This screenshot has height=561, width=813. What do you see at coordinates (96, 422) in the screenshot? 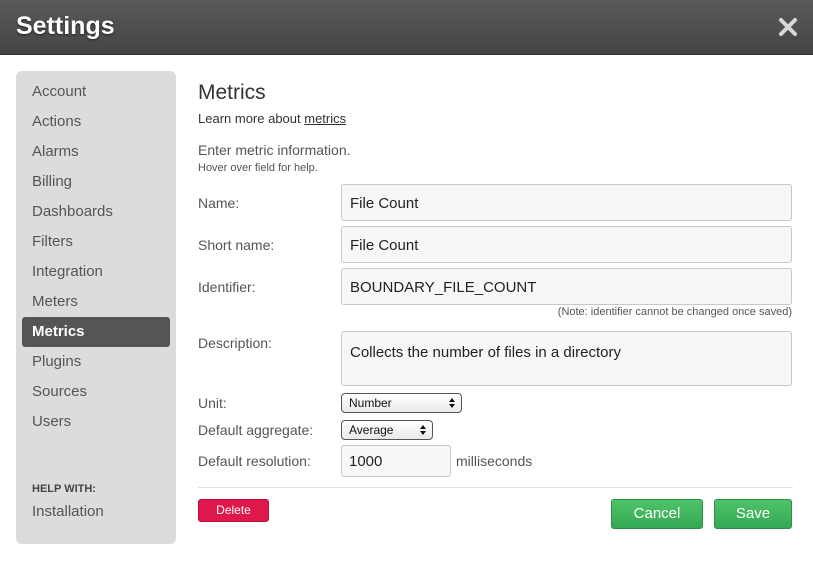
I see `sidebar-item-users: Users` at bounding box center [96, 422].